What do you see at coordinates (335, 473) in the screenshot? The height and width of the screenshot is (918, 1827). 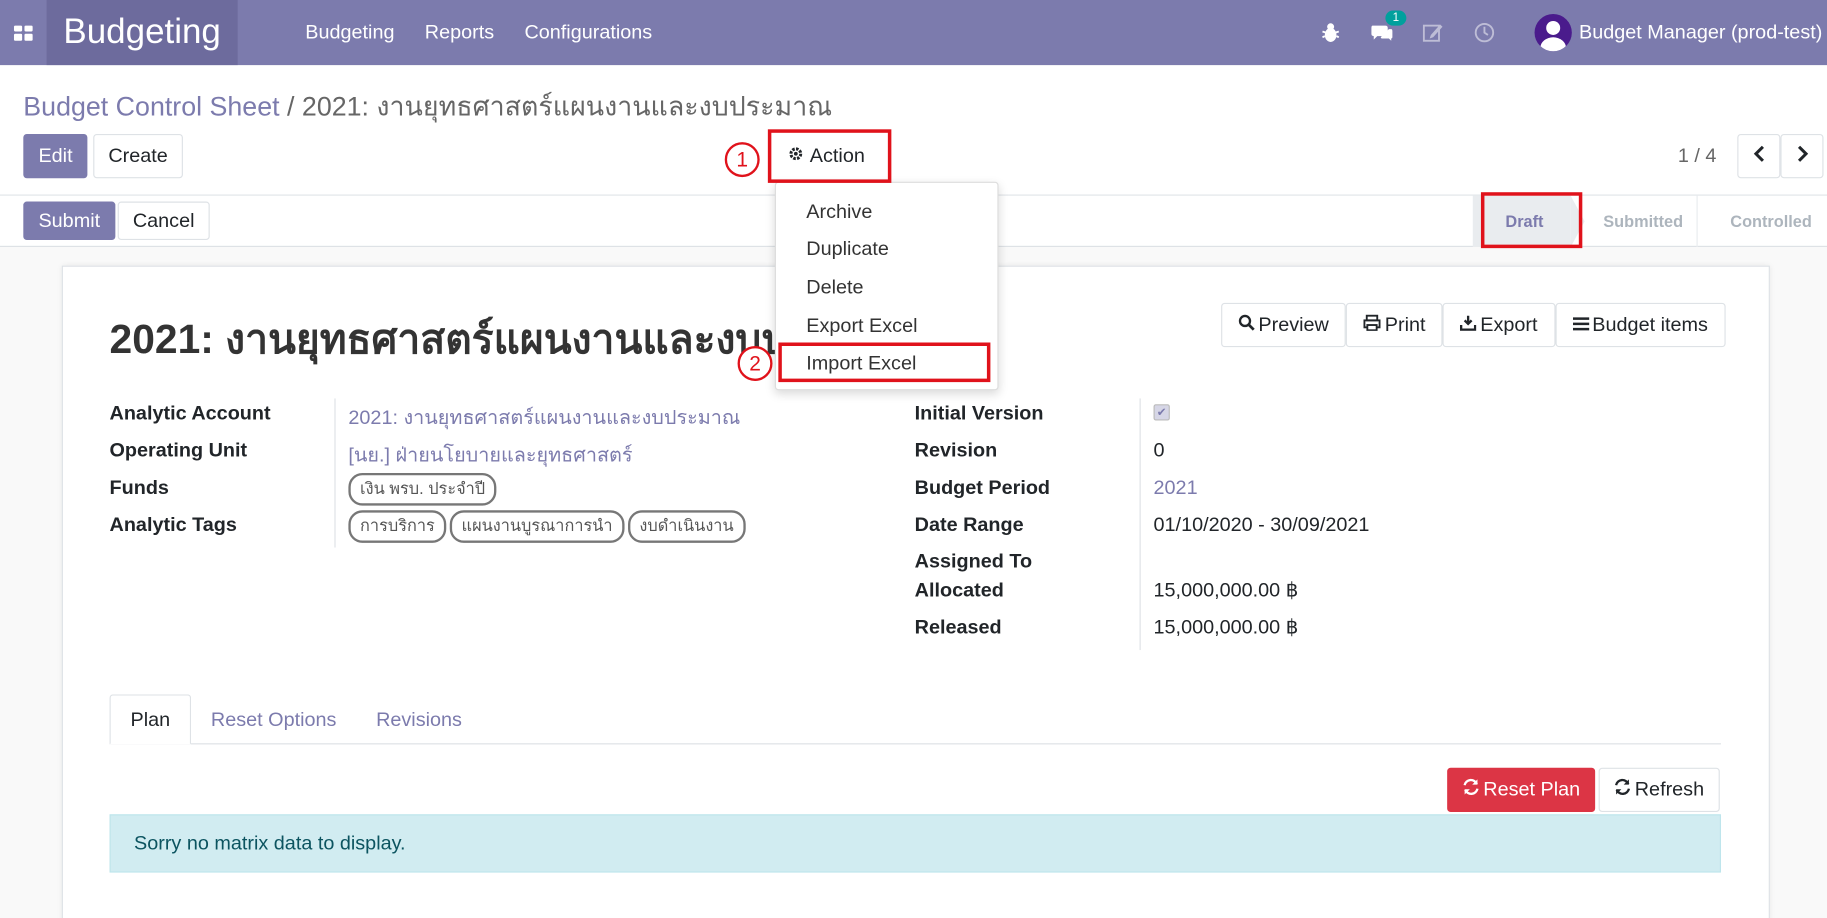 I see `left-group-divider` at bounding box center [335, 473].